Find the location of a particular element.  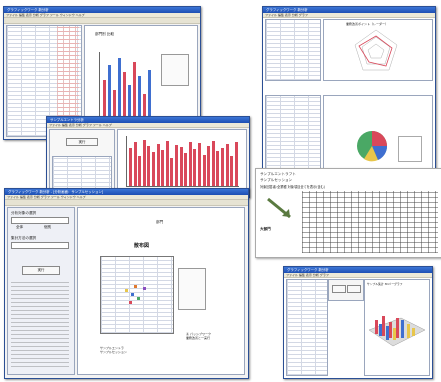

legend-title: 部門 is located at coordinates (160, 222).